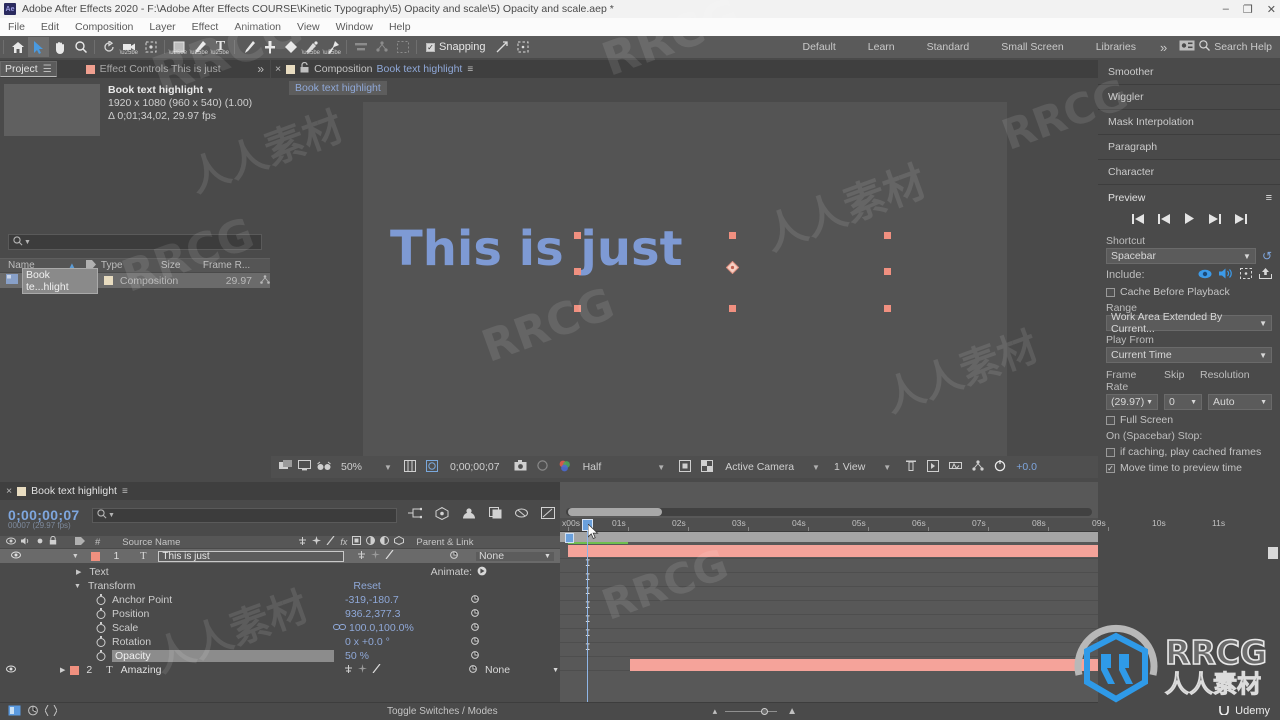  I want to click on graph-editor-icon, so click(548, 515).